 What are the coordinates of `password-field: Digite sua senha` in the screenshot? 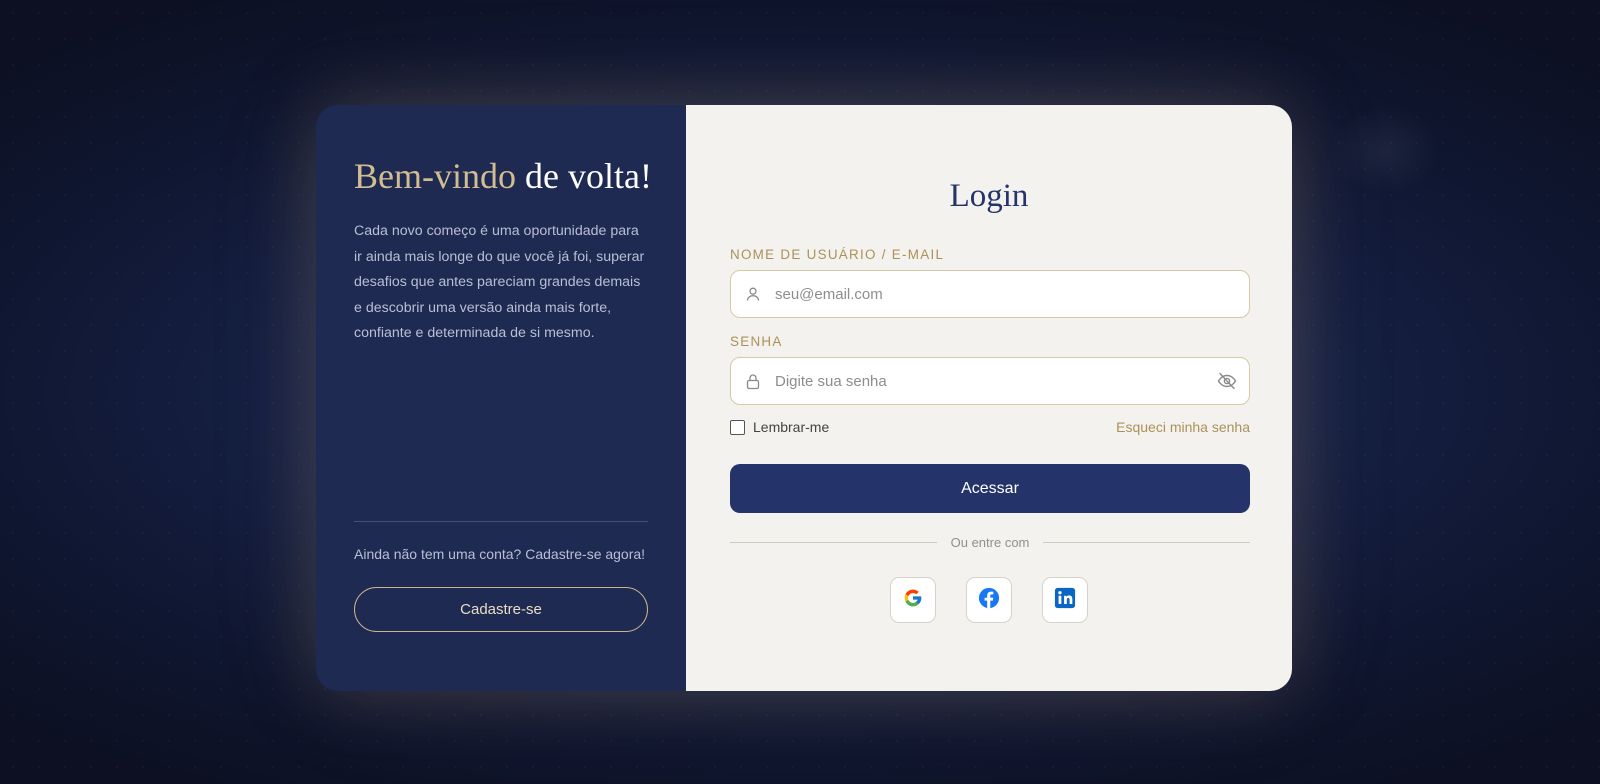 It's located at (990, 381).